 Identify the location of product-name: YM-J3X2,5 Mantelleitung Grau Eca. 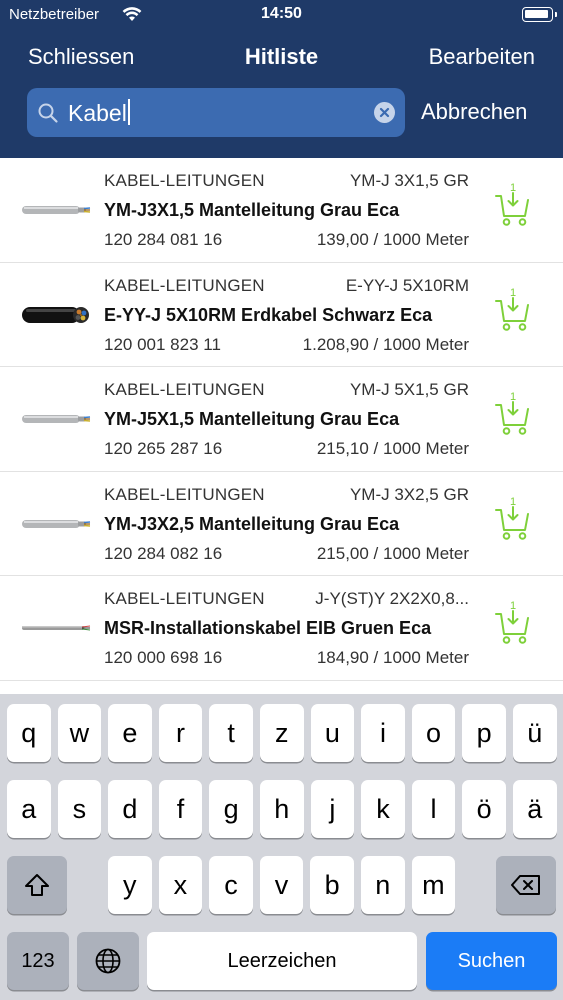
(252, 523).